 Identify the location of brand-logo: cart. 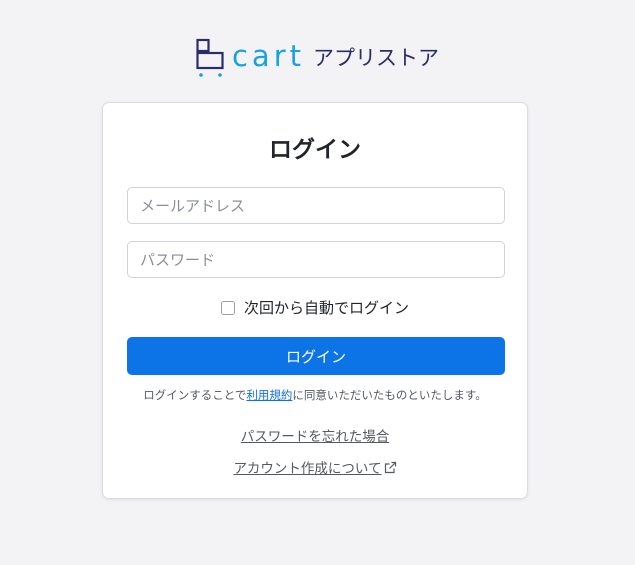
(250, 58).